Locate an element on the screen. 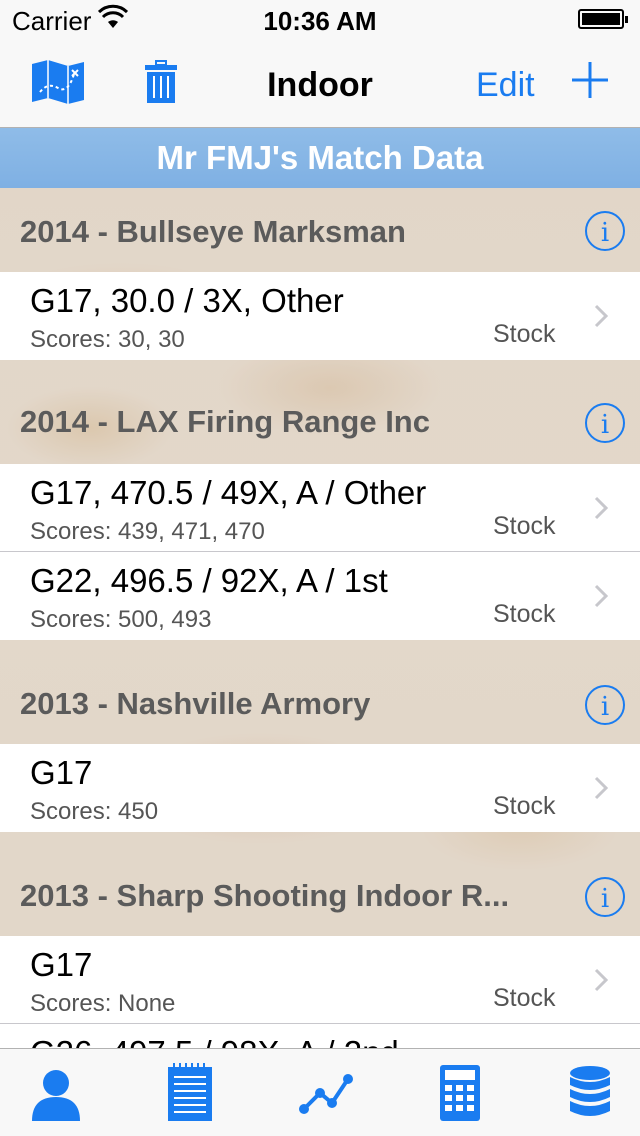  section-header: 2014 - Bullseye Marksman i is located at coordinates (320, 230).